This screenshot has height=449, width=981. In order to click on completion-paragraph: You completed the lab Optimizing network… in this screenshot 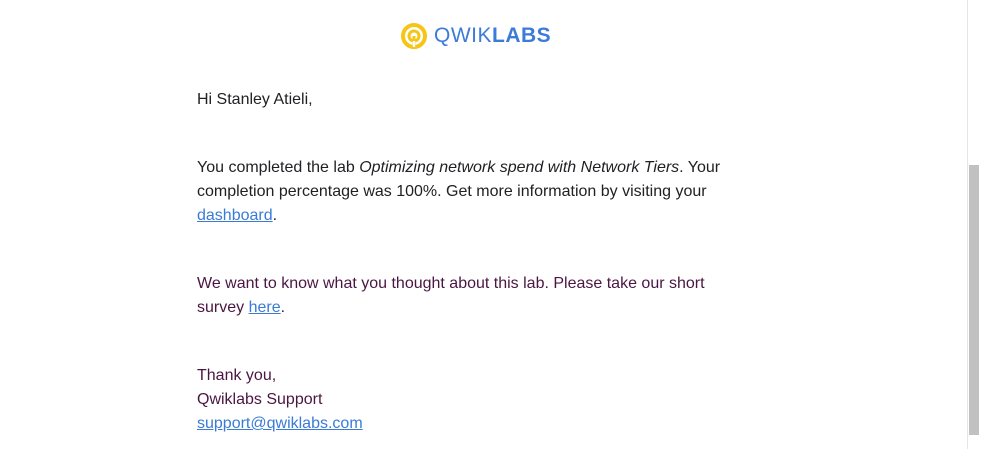, I will do `click(467, 192)`.